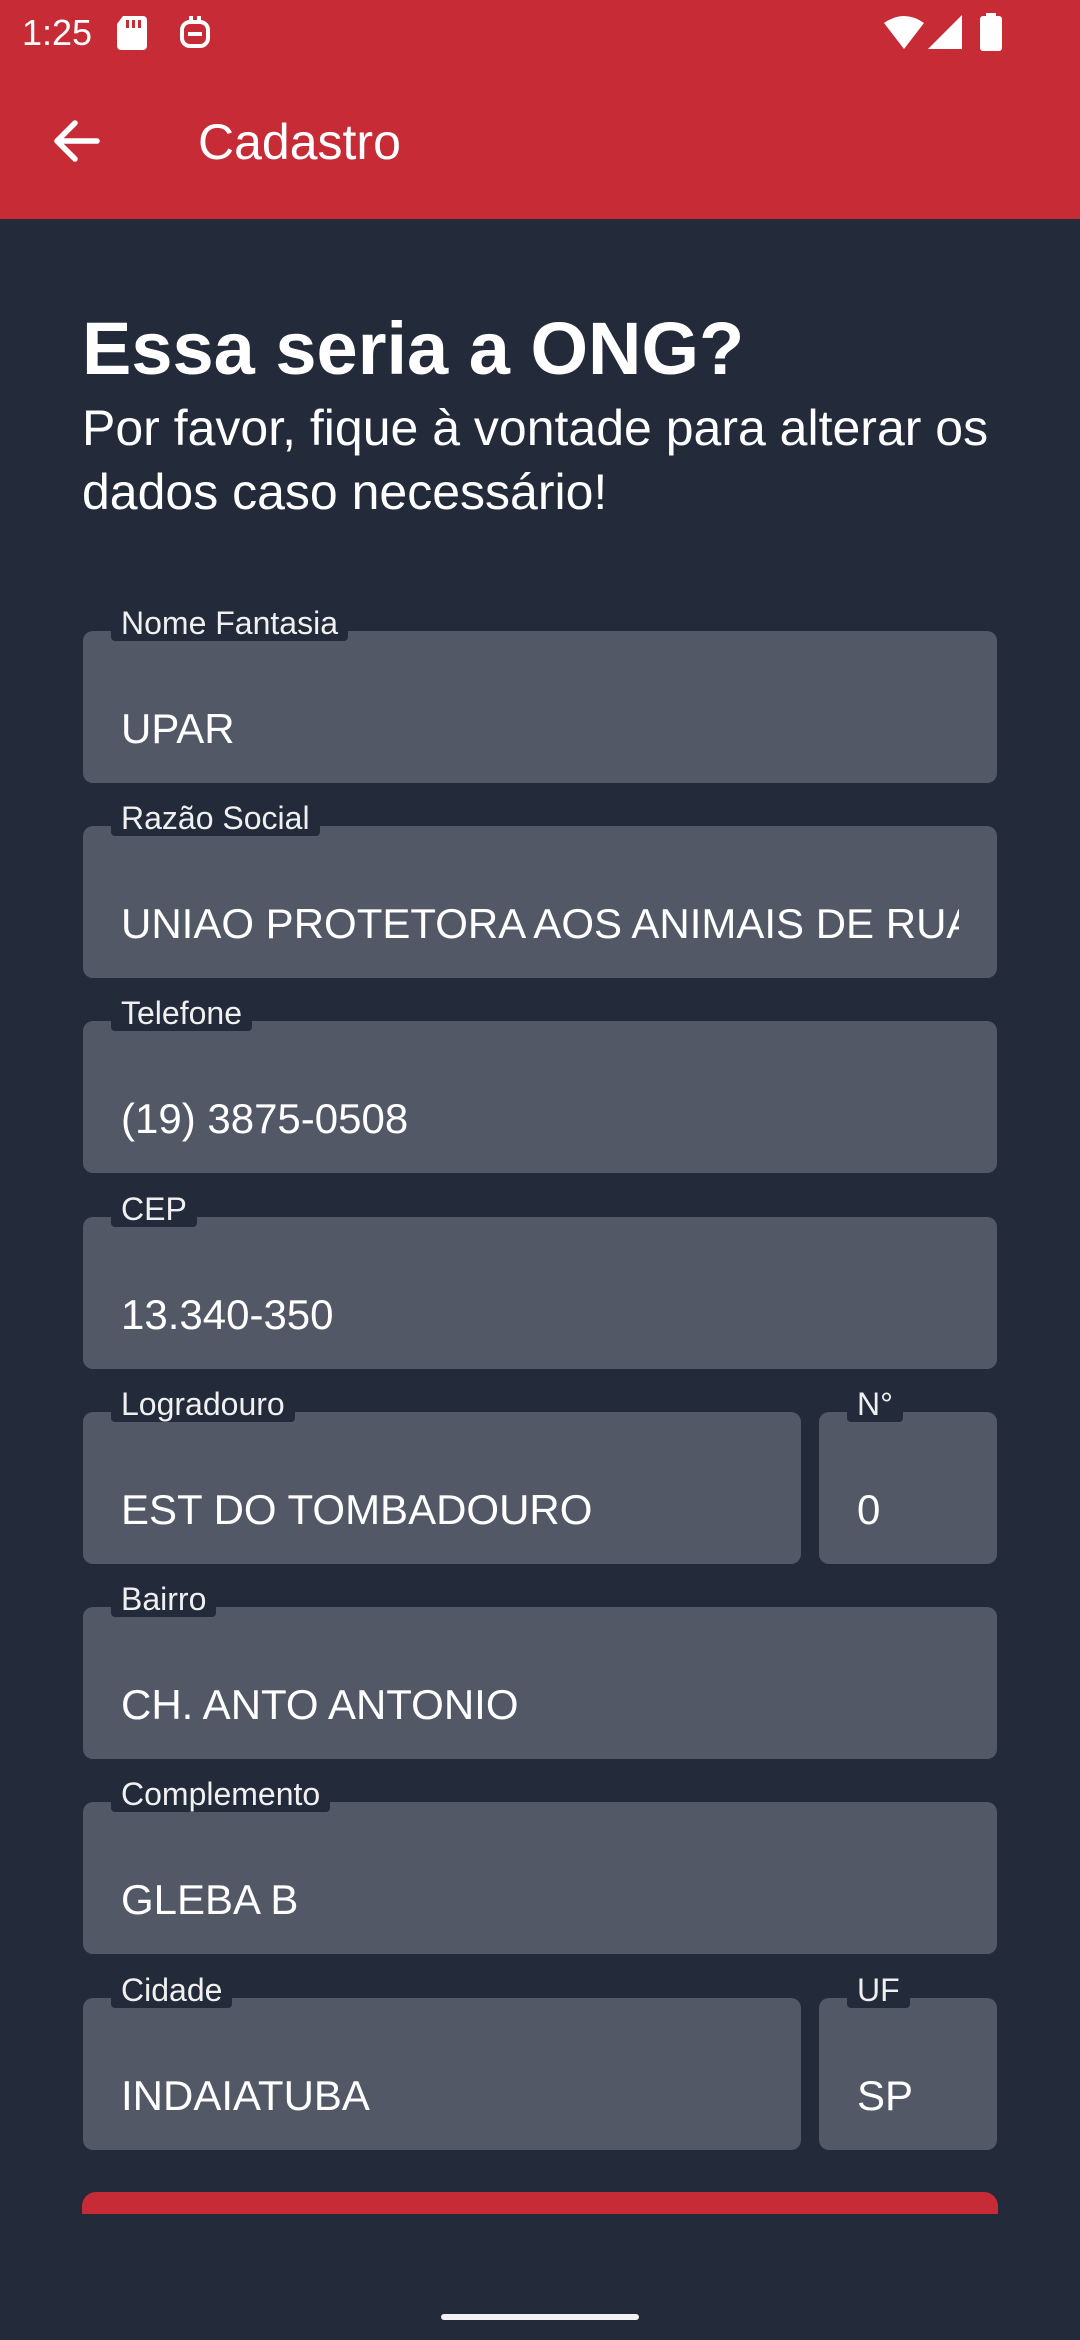 The width and height of the screenshot is (1080, 2340). I want to click on cep-input, so click(540, 1293).